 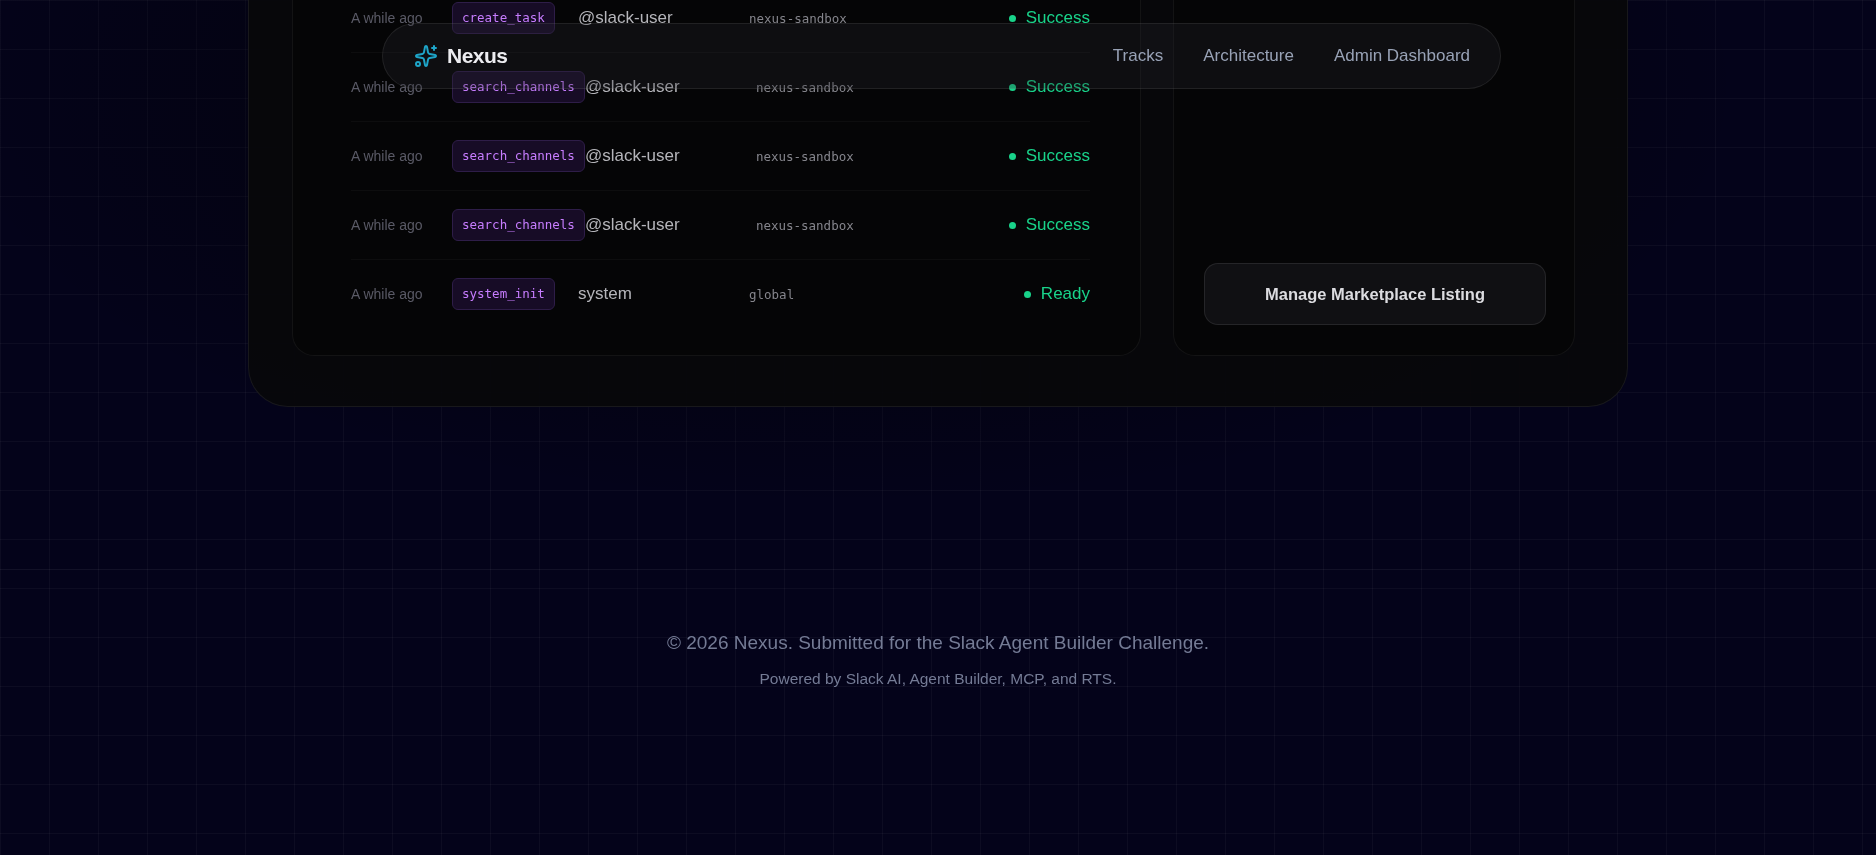 What do you see at coordinates (477, 56) in the screenshot?
I see `brand-name: Nexus` at bounding box center [477, 56].